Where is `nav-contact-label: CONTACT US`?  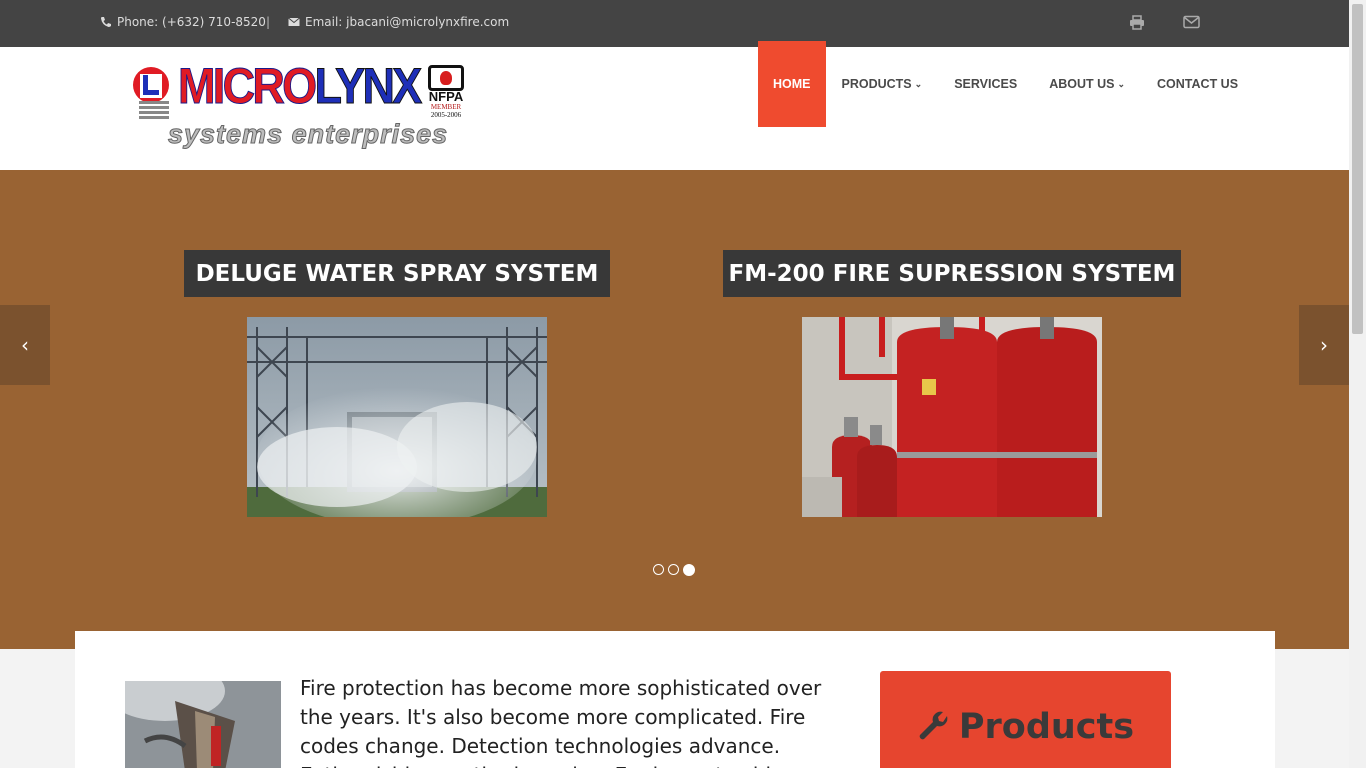 nav-contact-label: CONTACT US is located at coordinates (1198, 84).